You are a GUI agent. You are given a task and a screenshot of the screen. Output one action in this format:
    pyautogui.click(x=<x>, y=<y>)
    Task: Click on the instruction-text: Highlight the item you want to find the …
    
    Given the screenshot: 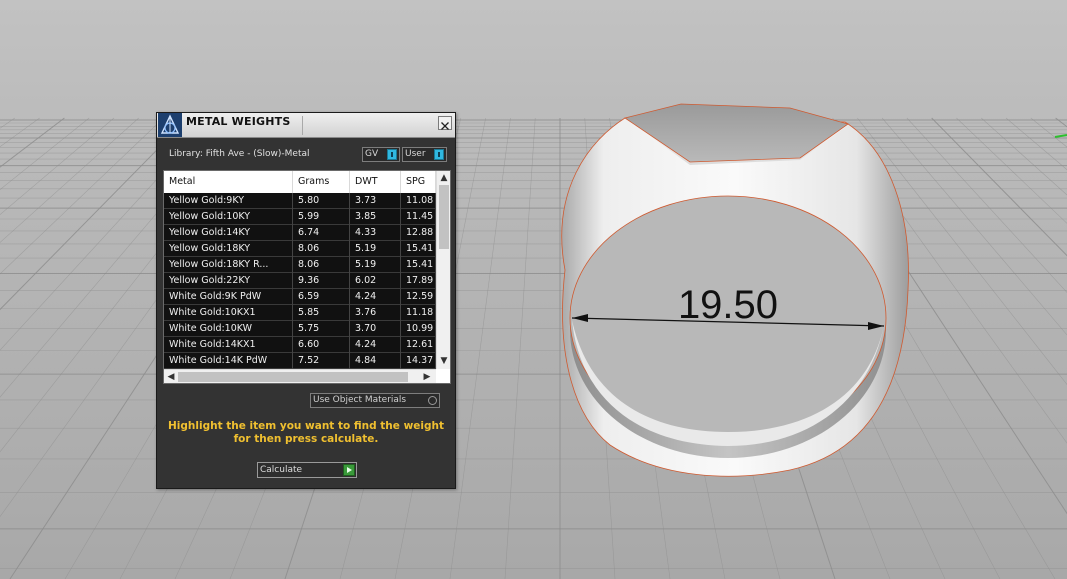 What is the action you would take?
    pyautogui.click(x=306, y=432)
    